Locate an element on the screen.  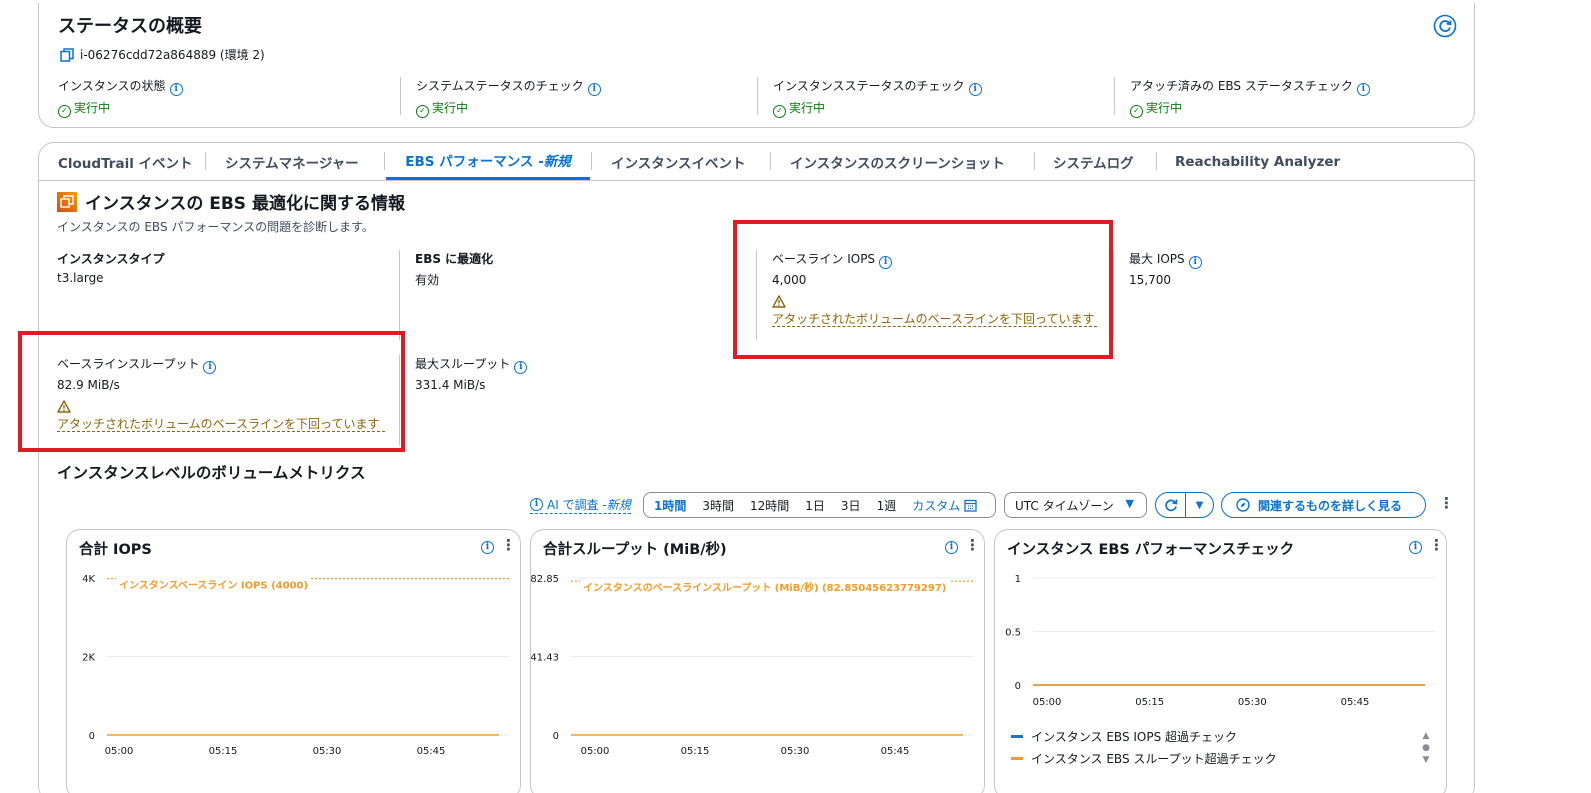
field-label: インスタンスタイプ is located at coordinates (111, 259).